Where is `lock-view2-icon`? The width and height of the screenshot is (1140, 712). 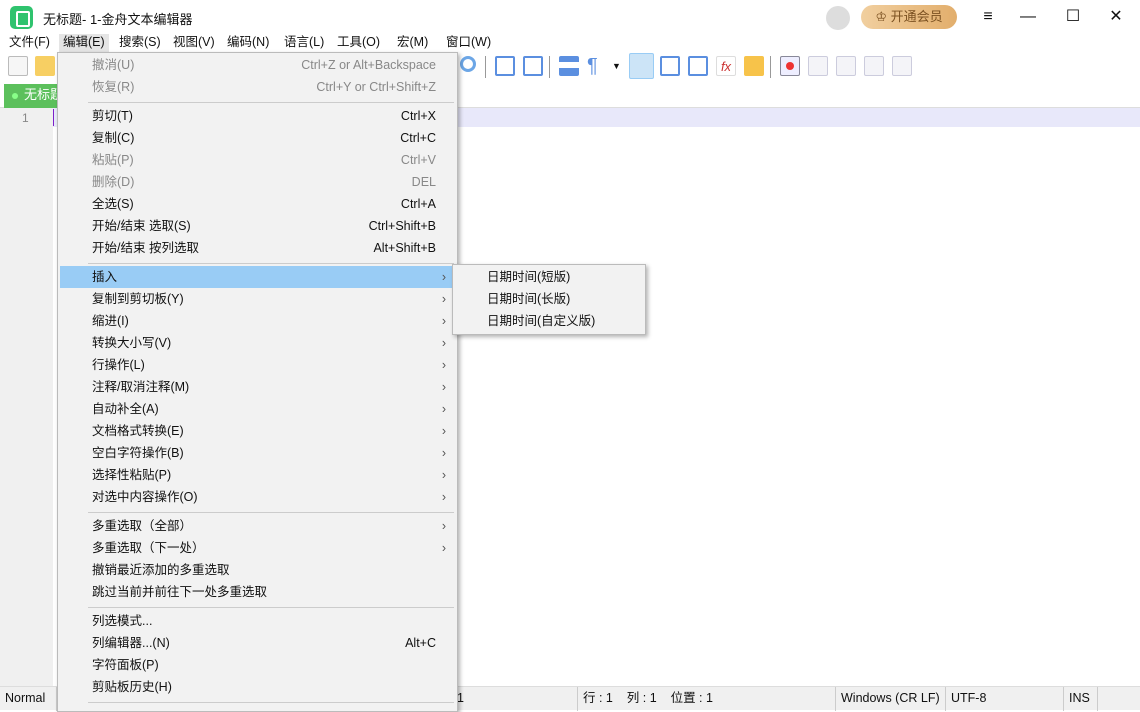
lock-view2-icon is located at coordinates (533, 66).